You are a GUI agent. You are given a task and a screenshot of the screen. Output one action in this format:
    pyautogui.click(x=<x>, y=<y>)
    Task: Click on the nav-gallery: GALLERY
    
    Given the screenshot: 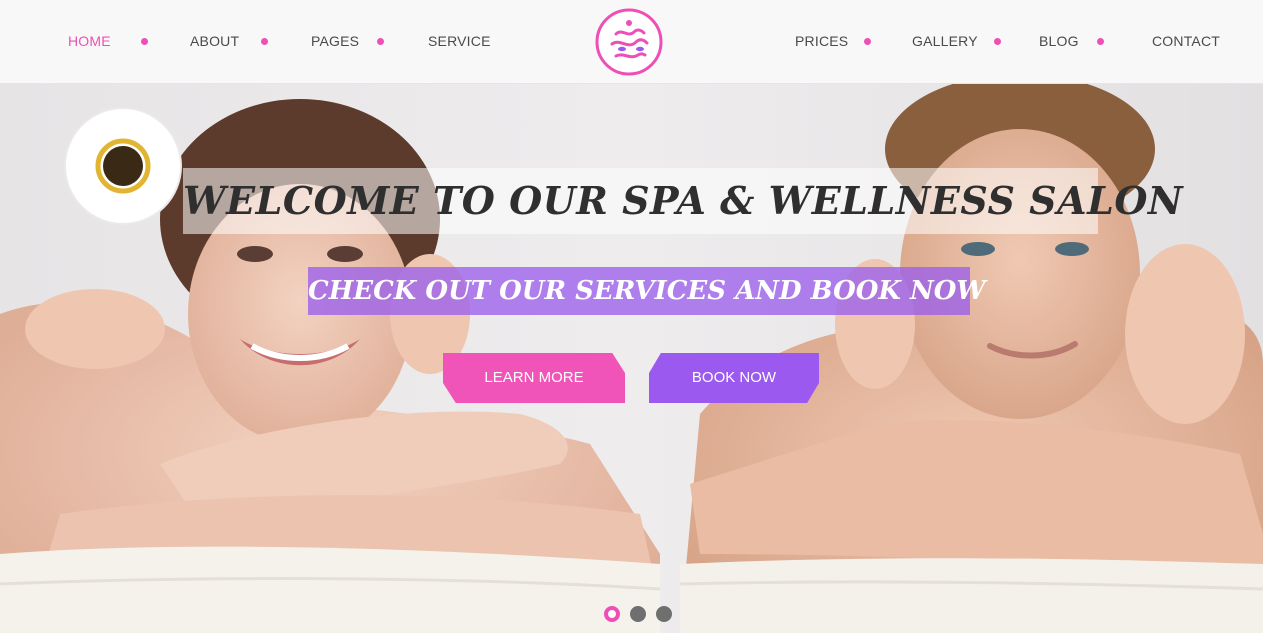 What is the action you would take?
    pyautogui.click(x=945, y=41)
    